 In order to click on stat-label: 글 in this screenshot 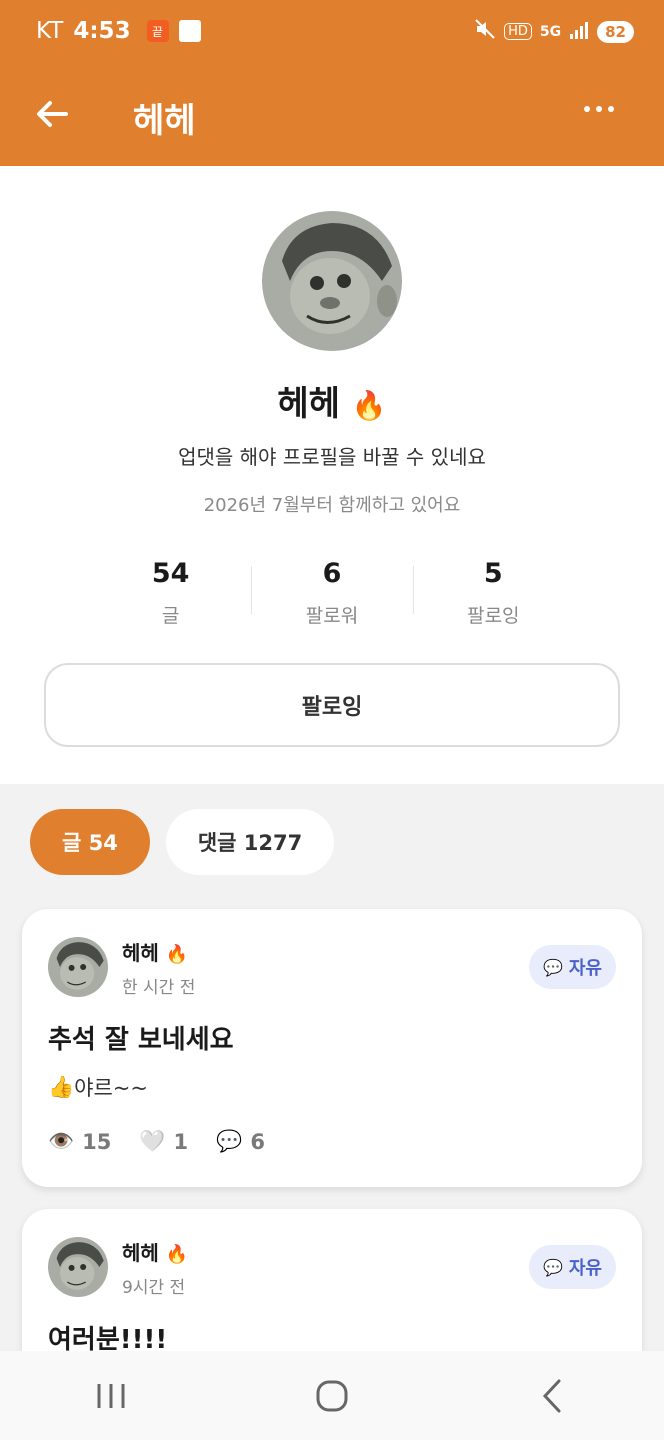, I will do `click(170, 616)`.